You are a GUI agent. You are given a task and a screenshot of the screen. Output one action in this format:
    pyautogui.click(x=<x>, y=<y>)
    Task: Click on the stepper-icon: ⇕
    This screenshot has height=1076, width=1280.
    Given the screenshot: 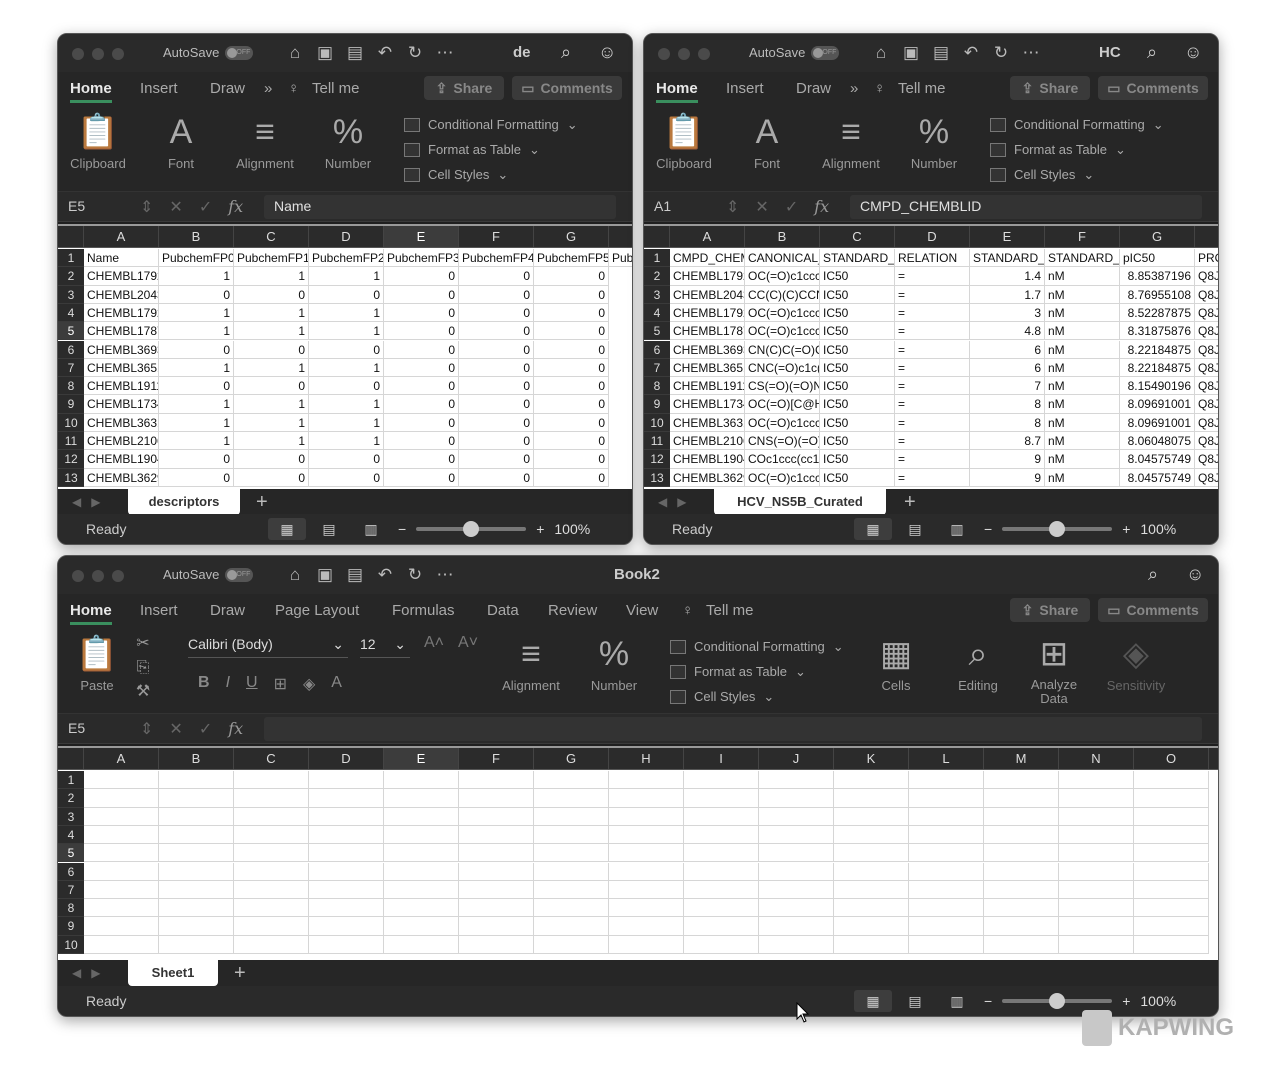 What is the action you would take?
    pyautogui.click(x=732, y=207)
    